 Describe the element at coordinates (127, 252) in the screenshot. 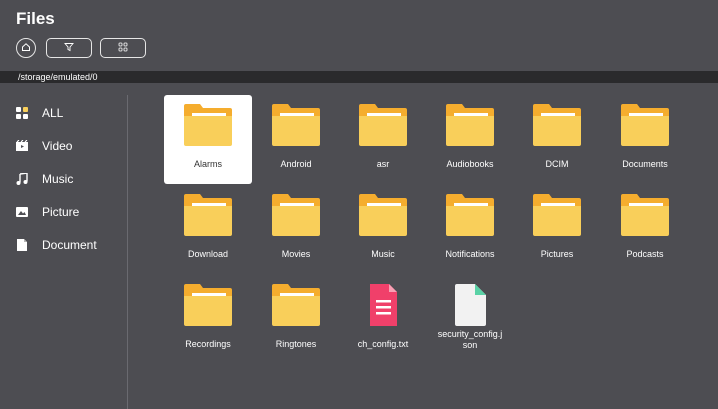

I see `sidebar-divider` at that location.